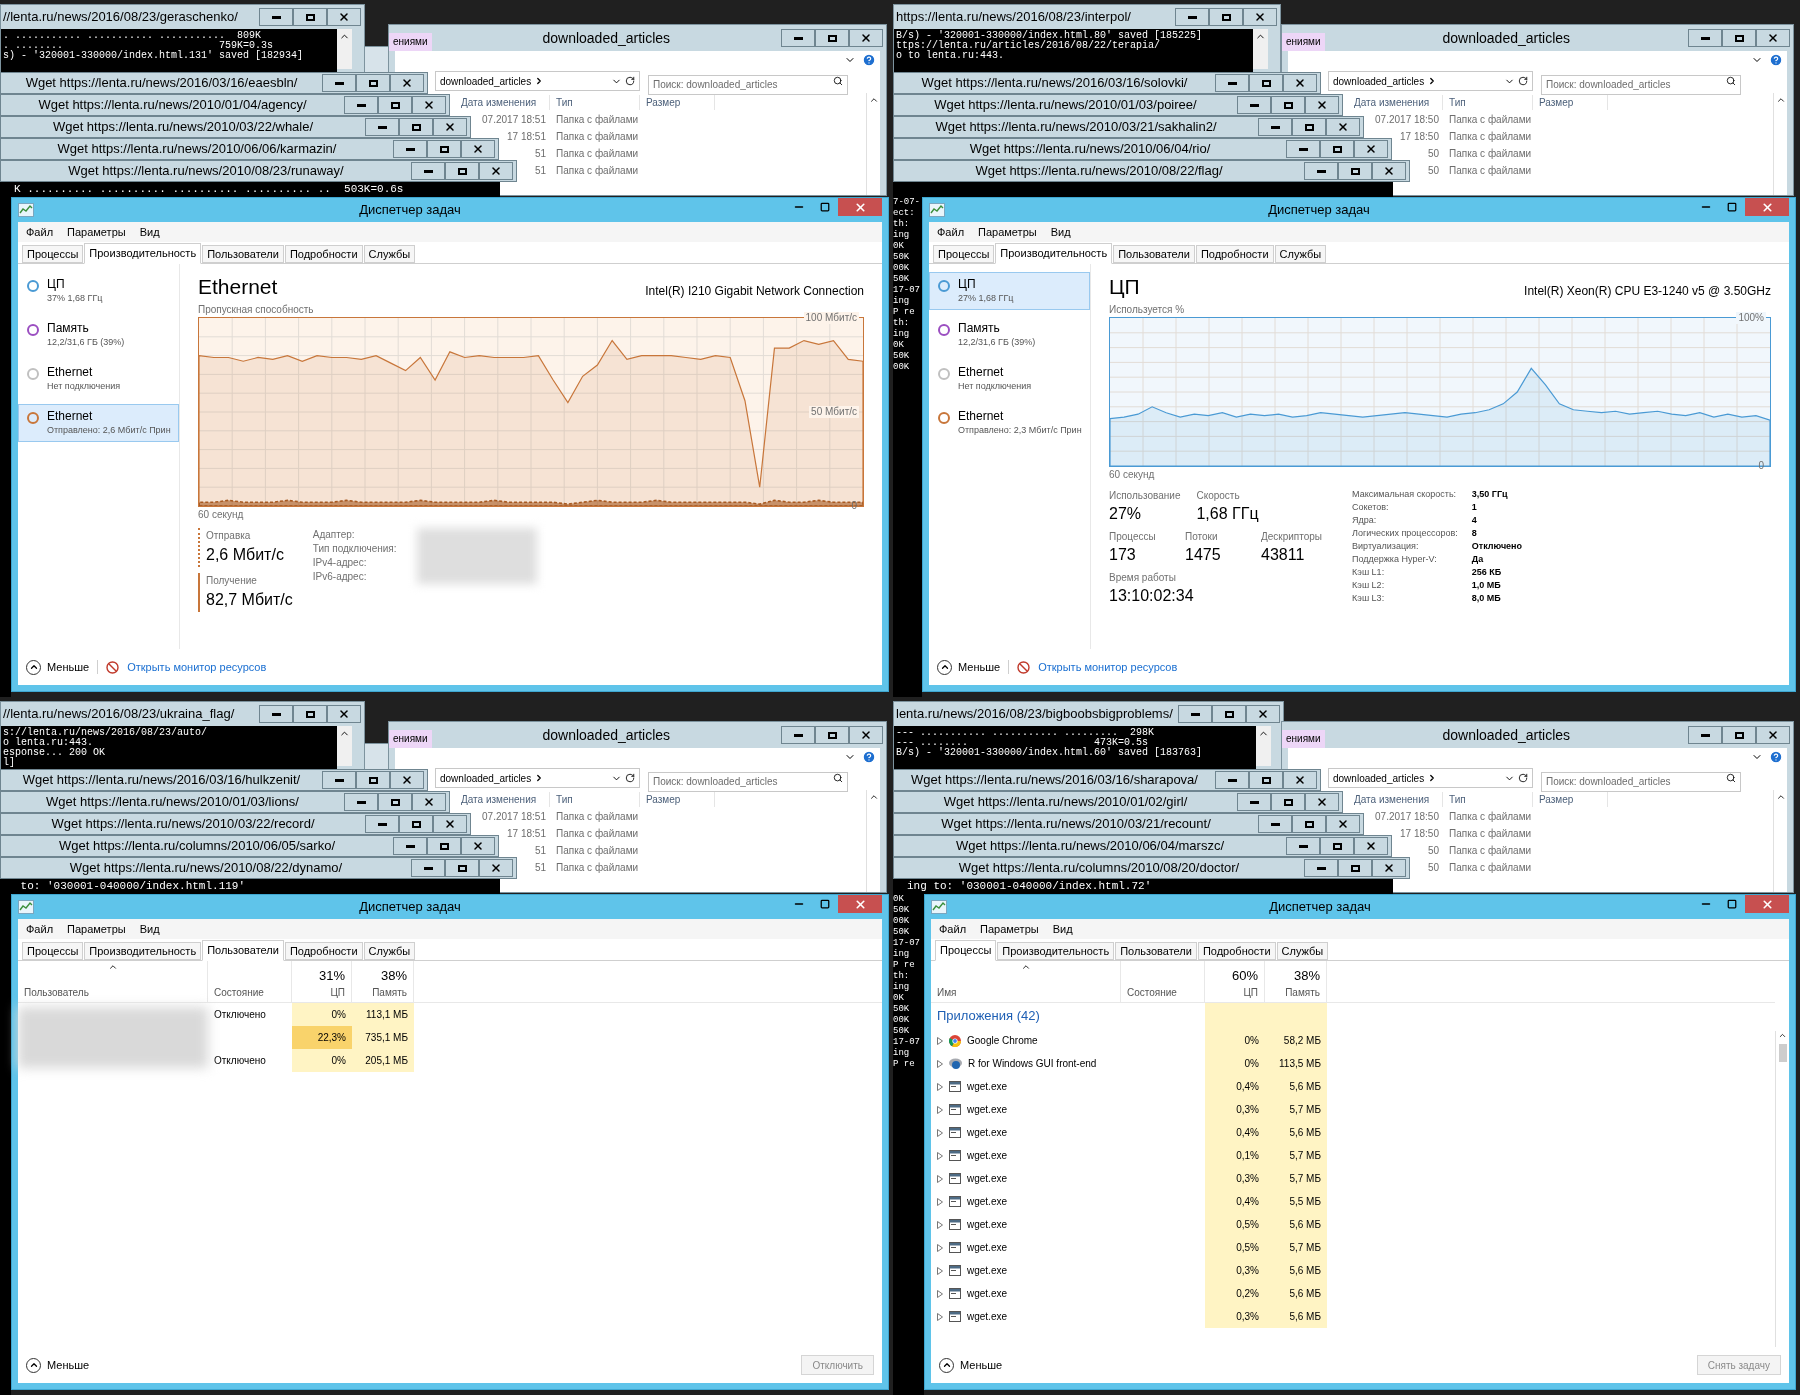 The height and width of the screenshot is (1395, 1800). I want to click on column-header: Пользователь, so click(113, 981).